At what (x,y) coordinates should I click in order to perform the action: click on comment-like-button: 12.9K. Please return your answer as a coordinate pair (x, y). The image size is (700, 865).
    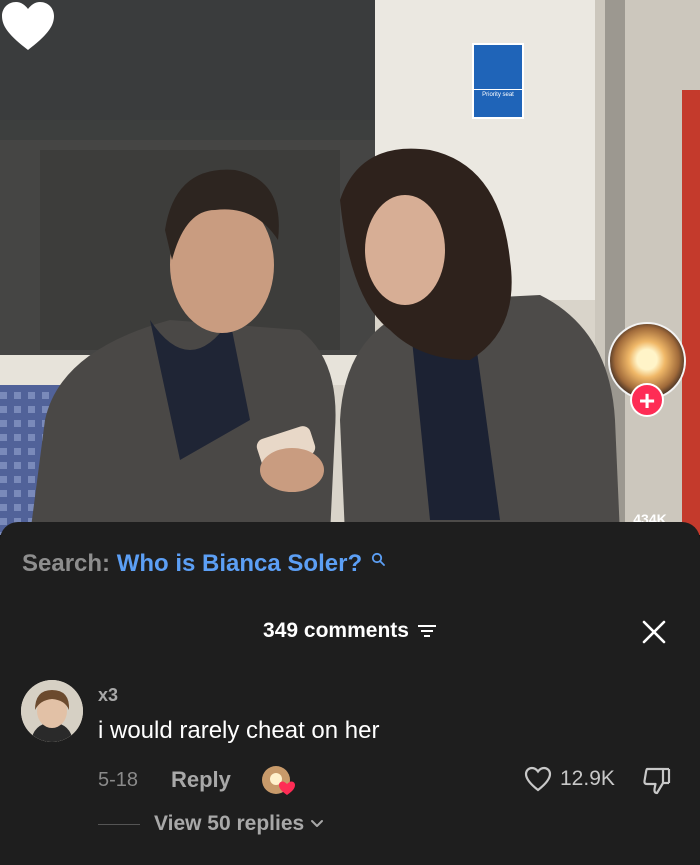
    Looking at the image, I should click on (569, 779).